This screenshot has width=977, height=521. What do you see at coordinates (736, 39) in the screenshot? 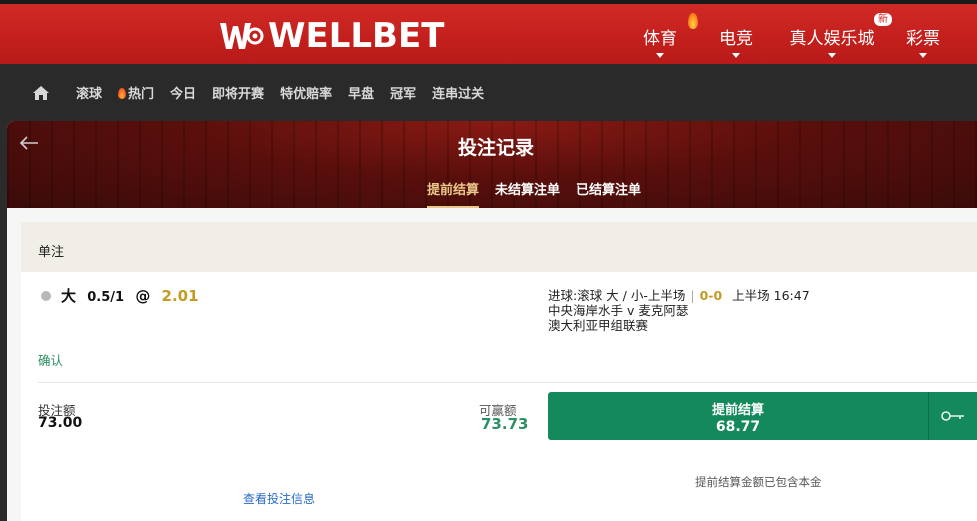
I see `nav-esports-label: 电竞` at bounding box center [736, 39].